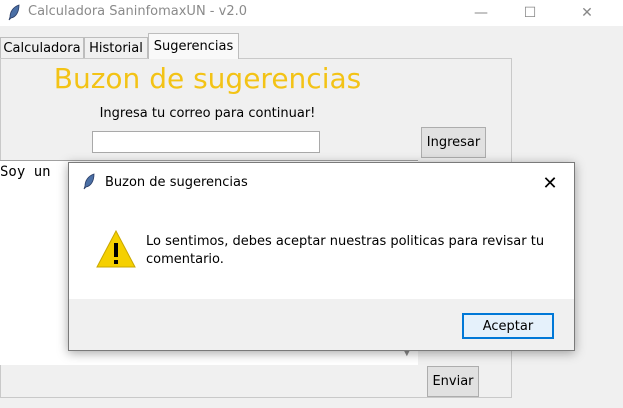 The image size is (623, 408). Describe the element at coordinates (207, 78) in the screenshot. I see `page-title: Buzon de sugerencias` at that location.